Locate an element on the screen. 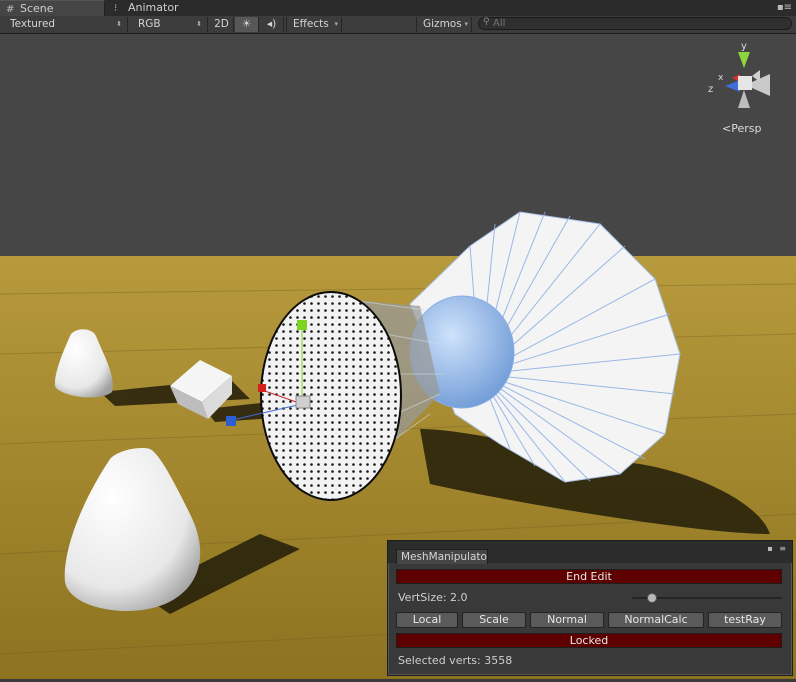  effects-dropdown: Effects ▾ is located at coordinates (314, 24).